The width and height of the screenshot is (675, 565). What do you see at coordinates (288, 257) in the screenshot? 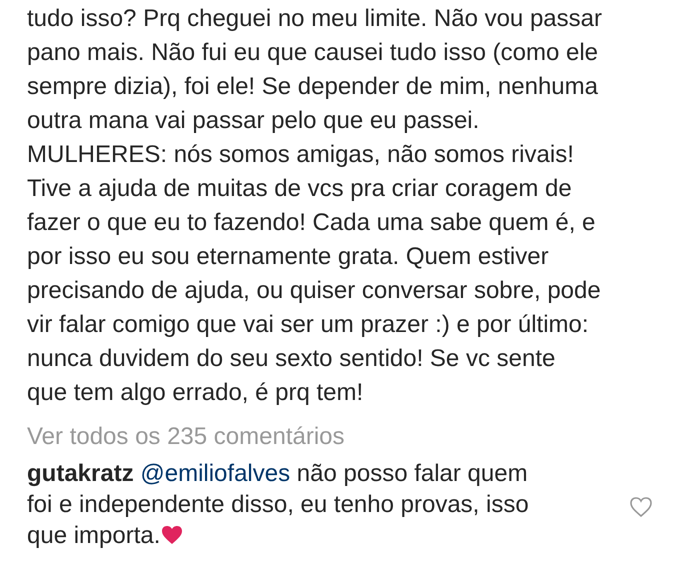
I see `caption-line: por isso eu sou eternamente grata. Quem estiver` at bounding box center [288, 257].